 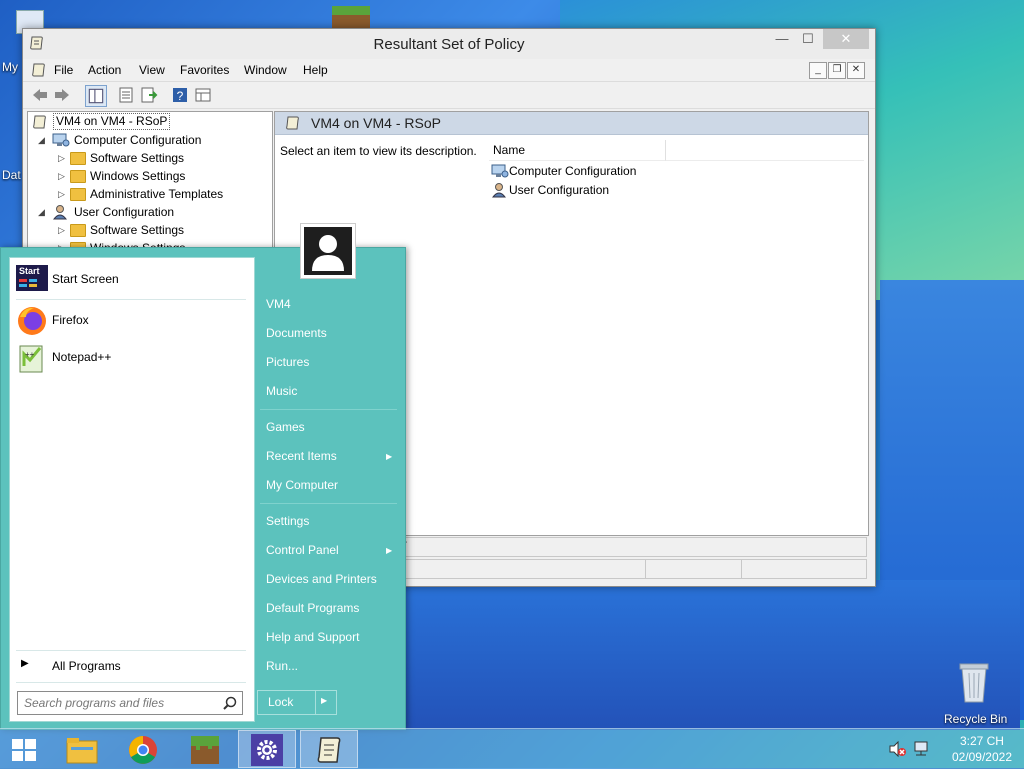 I want to click on back-arrow-icon, so click(x=40, y=95).